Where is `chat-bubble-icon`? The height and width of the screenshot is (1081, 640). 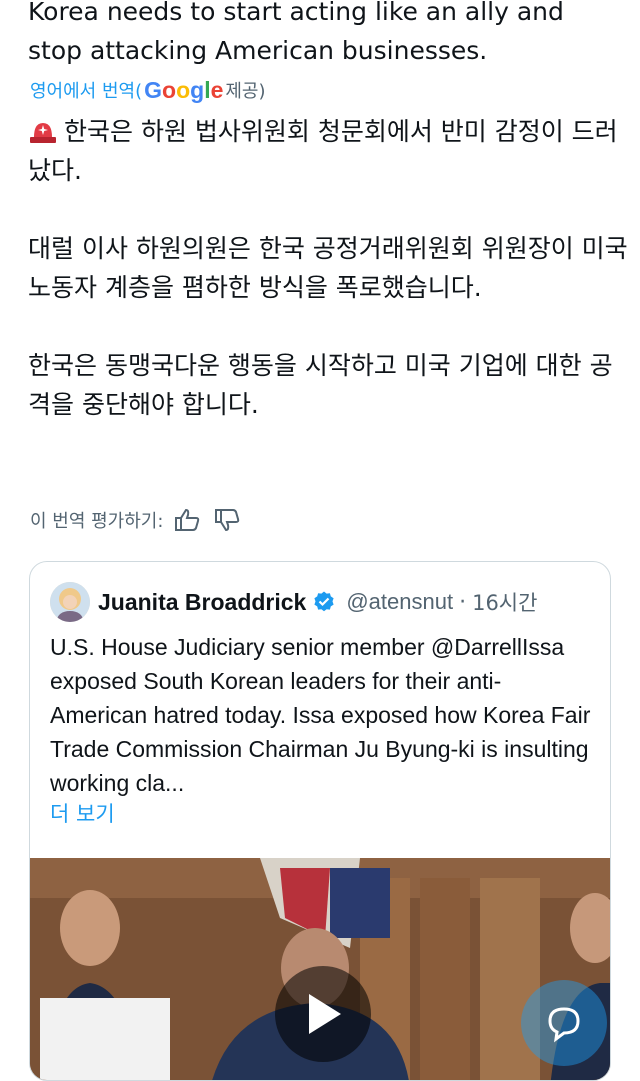
chat-bubble-icon is located at coordinates (564, 1023).